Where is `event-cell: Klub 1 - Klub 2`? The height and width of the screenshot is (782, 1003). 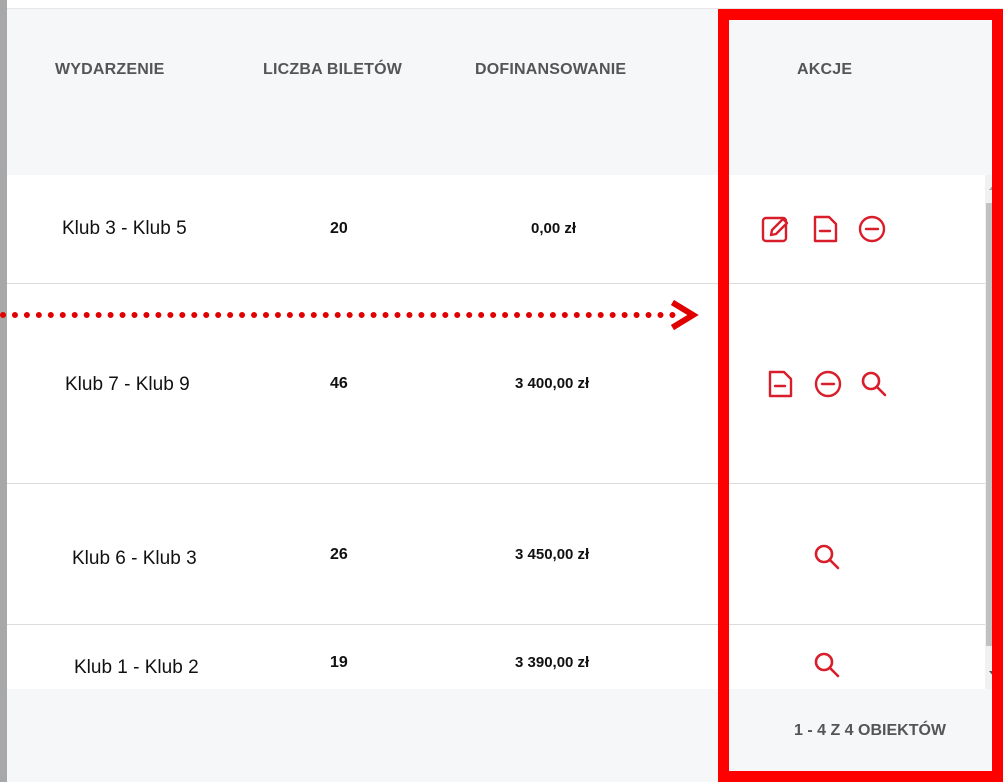 event-cell: Klub 1 - Klub 2 is located at coordinates (136, 667).